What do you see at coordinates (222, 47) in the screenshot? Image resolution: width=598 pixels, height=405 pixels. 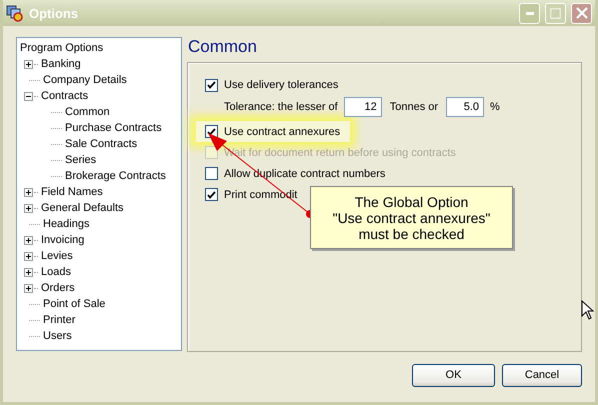 I see `page-heading: Common` at bounding box center [222, 47].